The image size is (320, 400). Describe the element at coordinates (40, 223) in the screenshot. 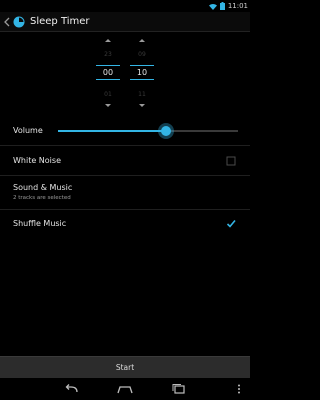

I see `shuffle-music-label: Shuffle Music` at that location.